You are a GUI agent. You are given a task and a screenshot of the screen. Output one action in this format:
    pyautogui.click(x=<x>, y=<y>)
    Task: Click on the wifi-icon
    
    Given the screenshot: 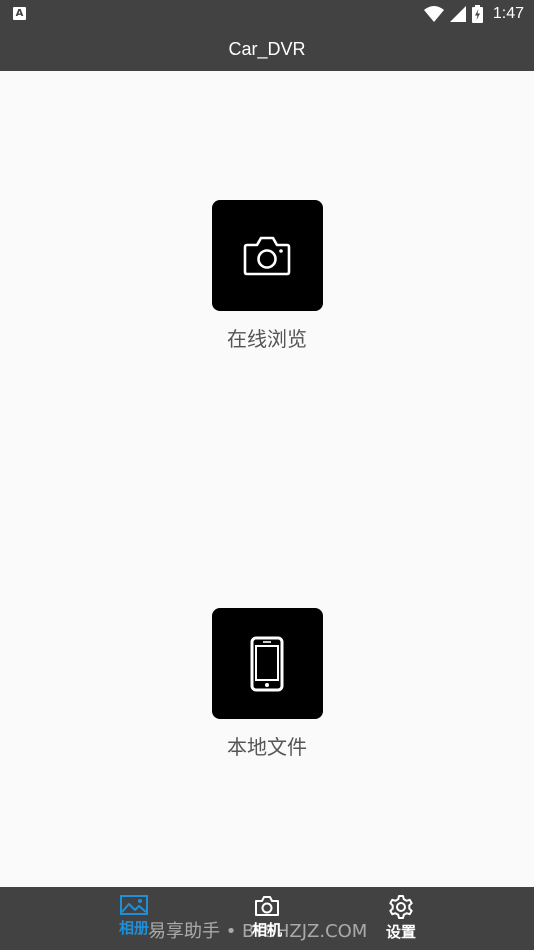 What is the action you would take?
    pyautogui.click(x=433, y=14)
    